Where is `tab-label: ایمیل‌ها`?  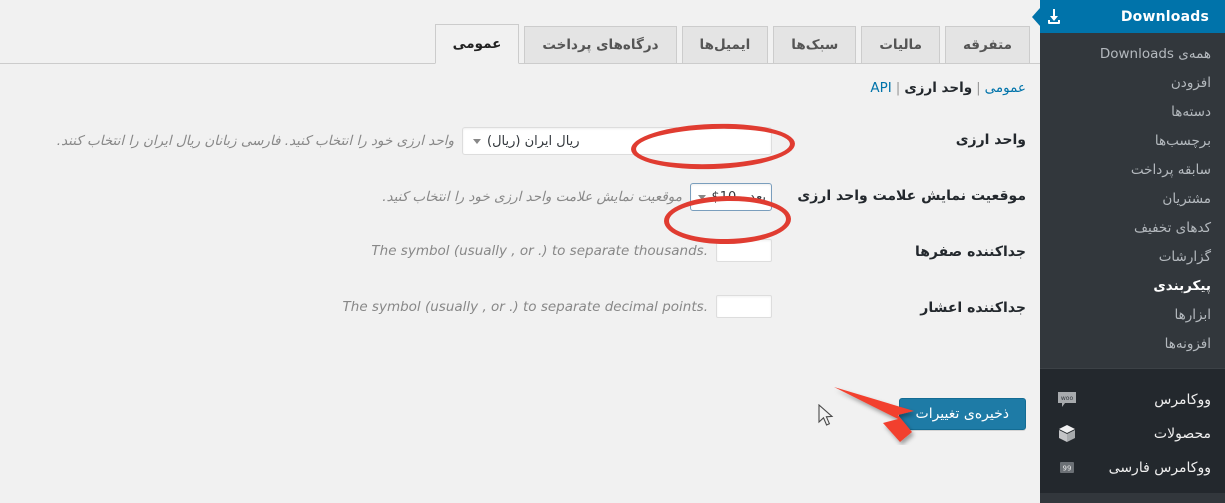
tab-label: ایمیل‌ها is located at coordinates (725, 45).